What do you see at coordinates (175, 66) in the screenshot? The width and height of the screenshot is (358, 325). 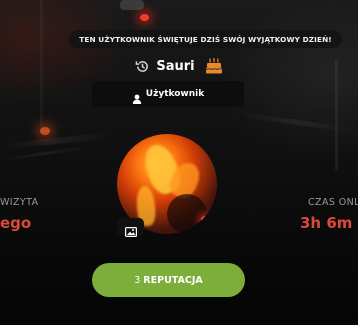 I see `username: Sauri` at bounding box center [175, 66].